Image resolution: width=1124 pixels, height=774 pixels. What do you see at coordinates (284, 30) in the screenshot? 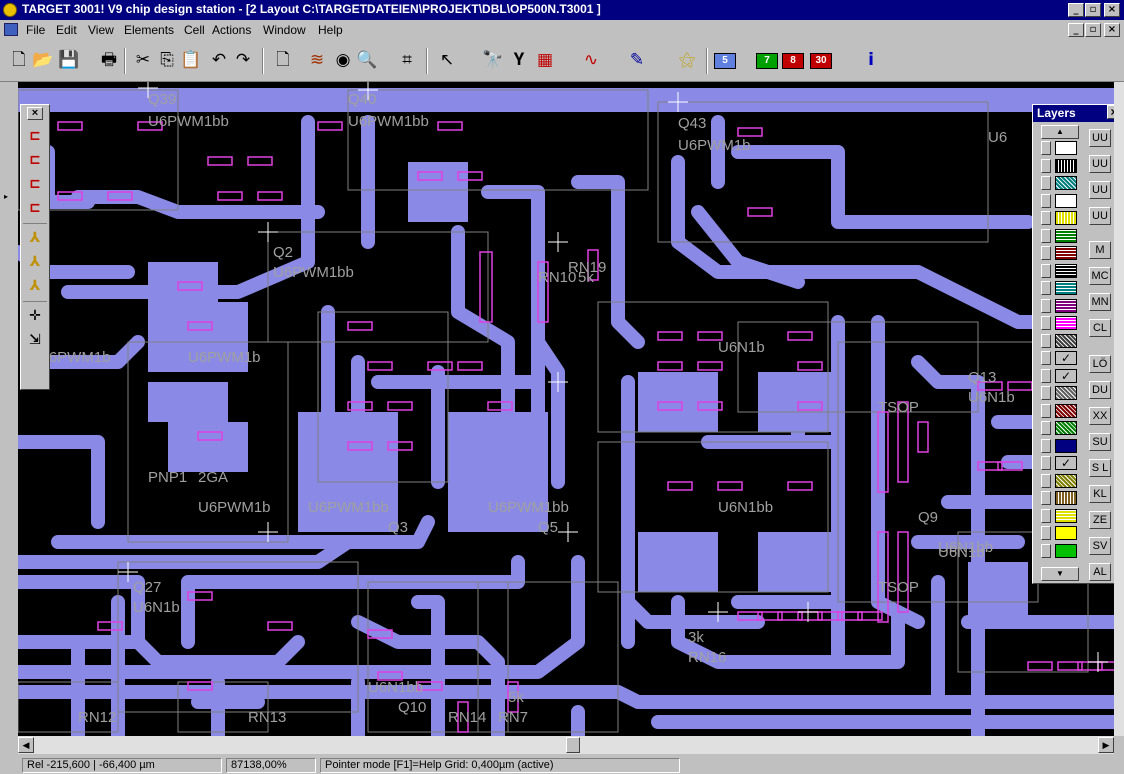
I see `menu-window: Window` at bounding box center [284, 30].